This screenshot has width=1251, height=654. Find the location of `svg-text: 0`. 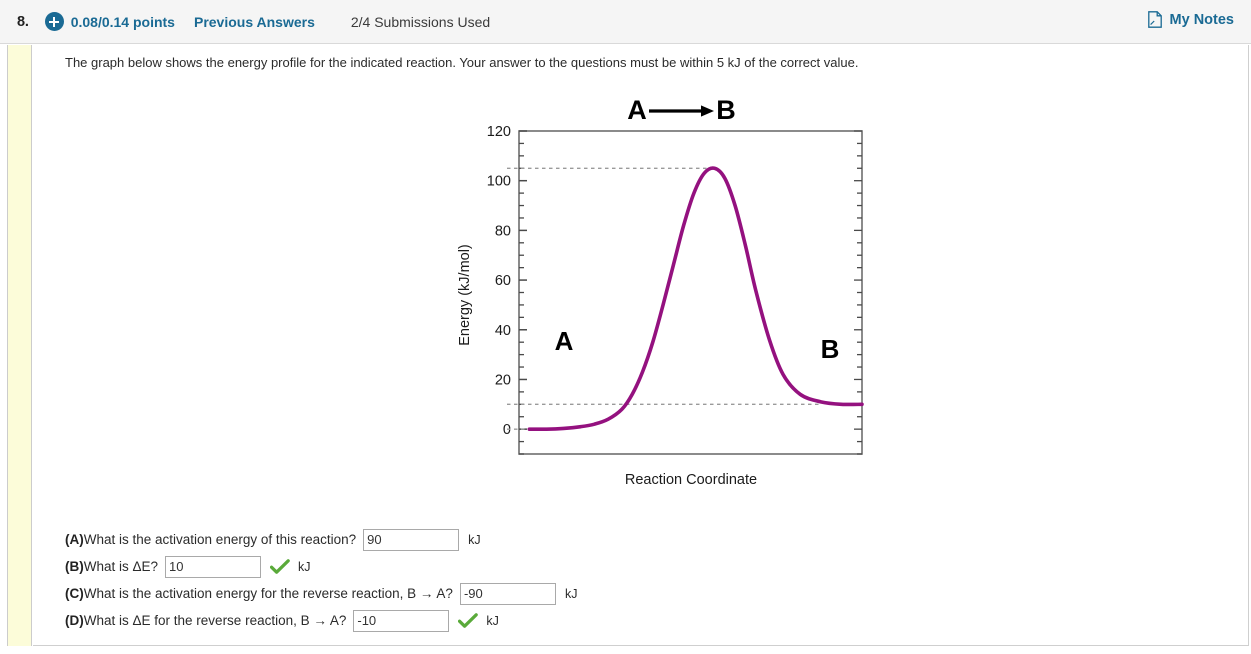

svg-text: 0 is located at coordinates (507, 430).